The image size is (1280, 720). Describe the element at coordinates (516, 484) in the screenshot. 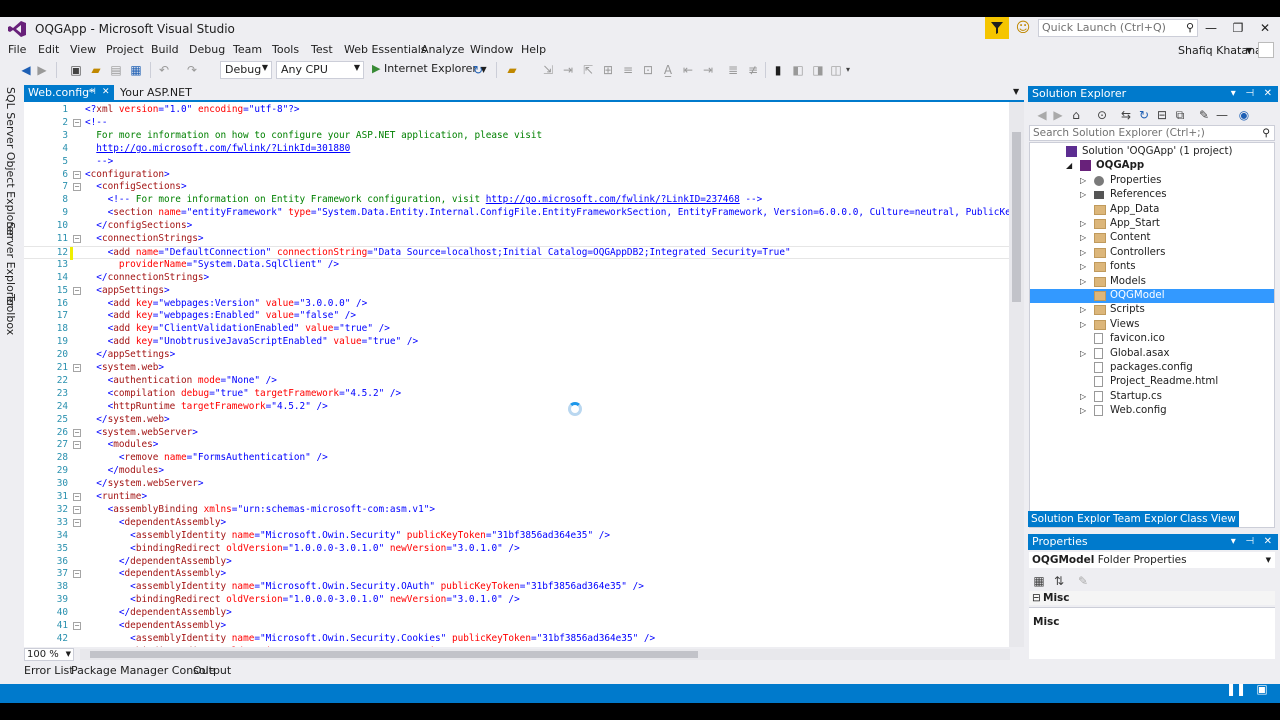

I see `code-line: 30 </system.webServer>` at that location.